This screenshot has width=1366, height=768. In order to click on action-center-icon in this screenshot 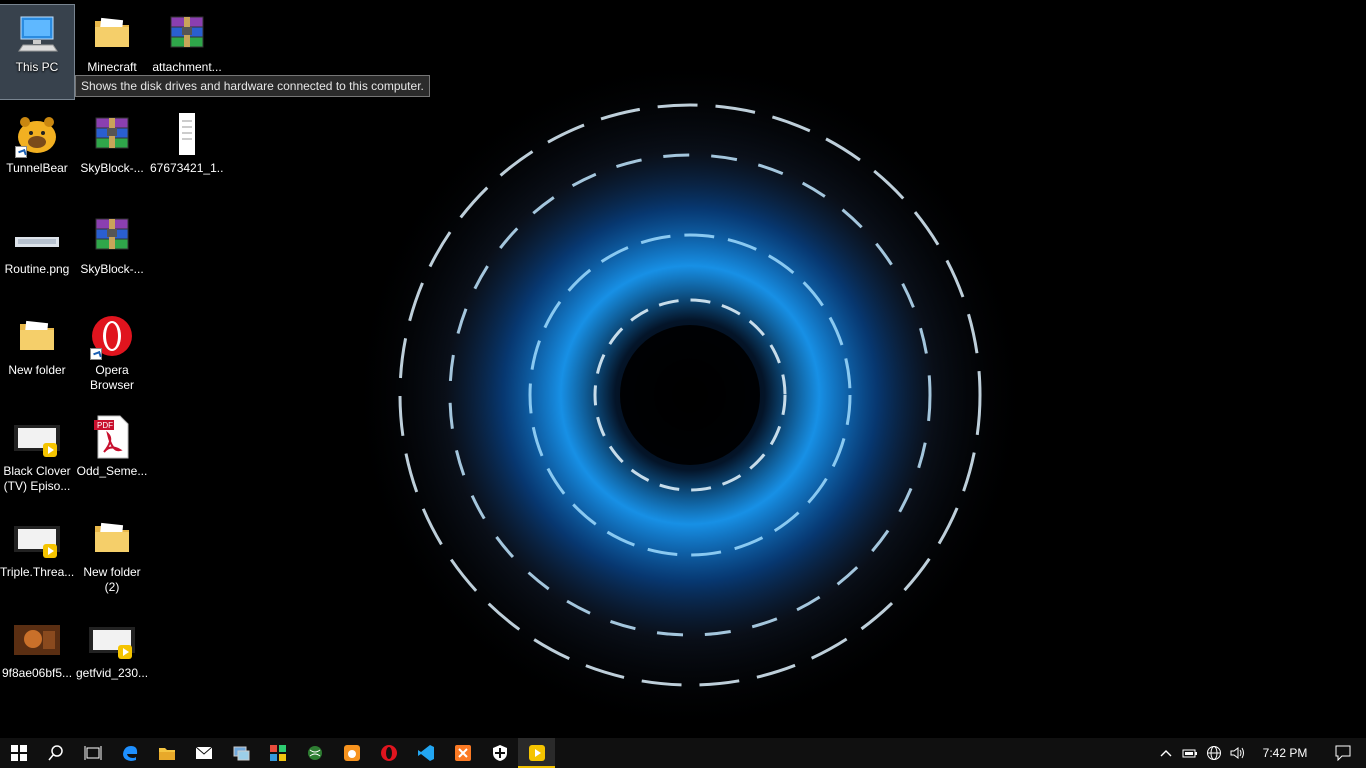, I will do `click(1343, 753)`.